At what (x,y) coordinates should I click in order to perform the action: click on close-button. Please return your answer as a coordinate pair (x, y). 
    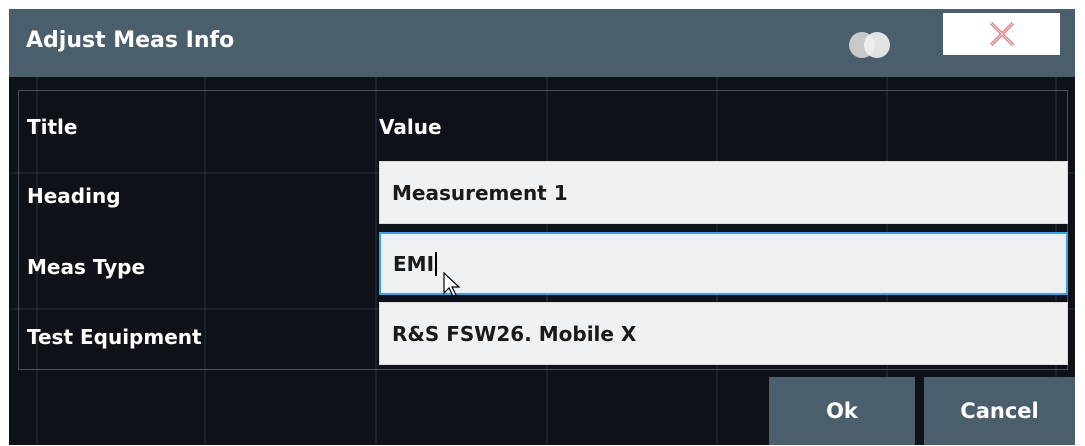
    Looking at the image, I should click on (1001, 34).